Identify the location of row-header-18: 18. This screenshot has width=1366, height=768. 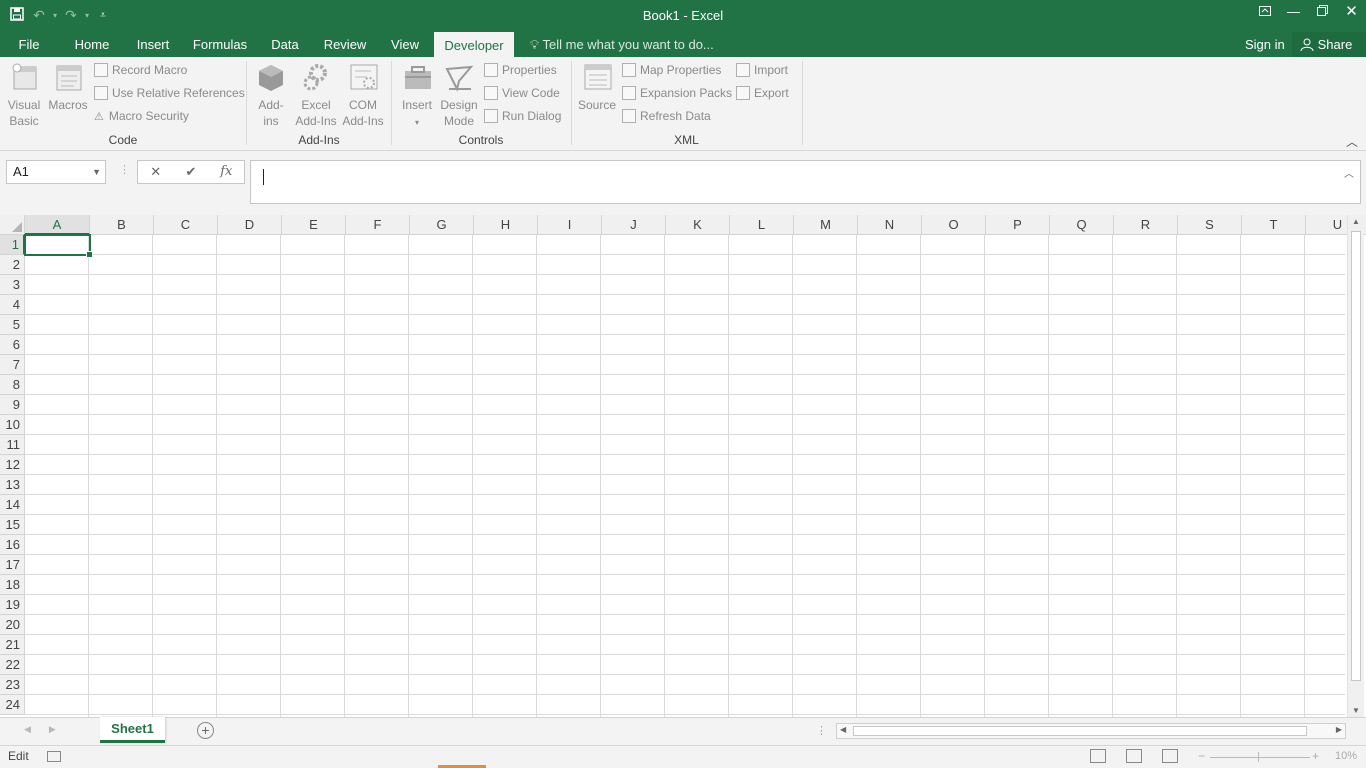
(12, 585).